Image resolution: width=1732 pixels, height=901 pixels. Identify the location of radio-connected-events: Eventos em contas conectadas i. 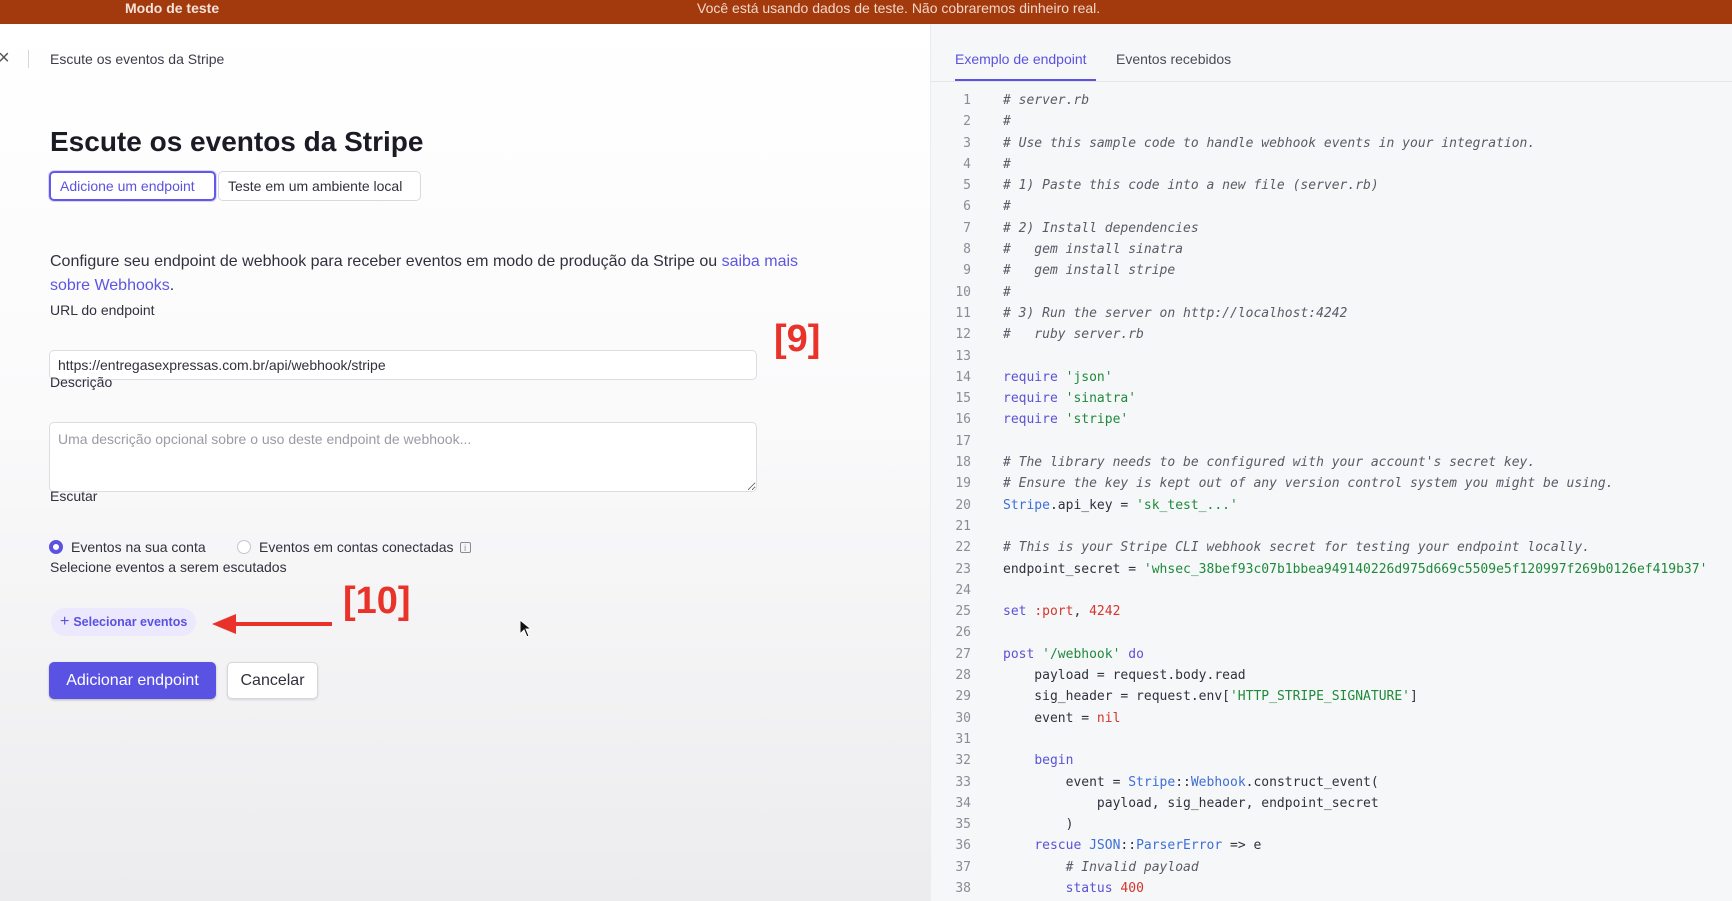
(354, 547).